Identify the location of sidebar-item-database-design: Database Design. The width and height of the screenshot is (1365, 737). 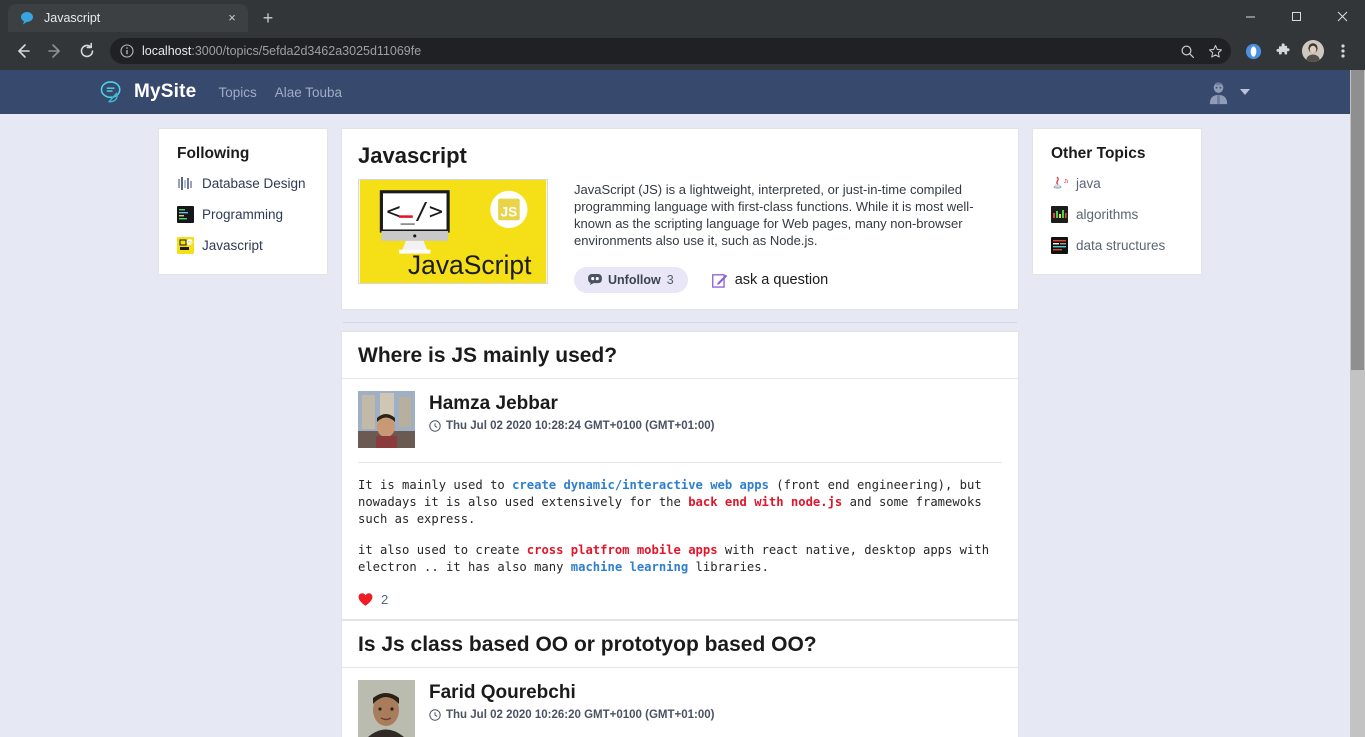
(245, 183).